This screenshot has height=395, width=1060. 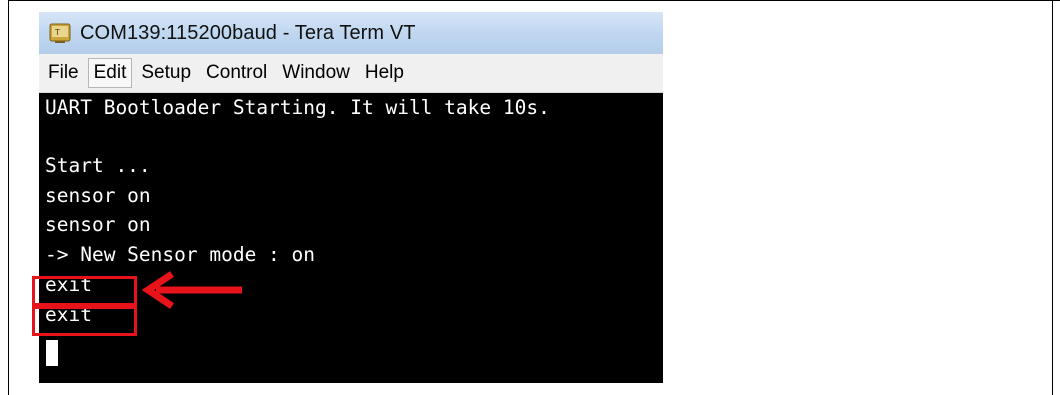 What do you see at coordinates (384, 73) in the screenshot?
I see `menu-help: Help` at bounding box center [384, 73].